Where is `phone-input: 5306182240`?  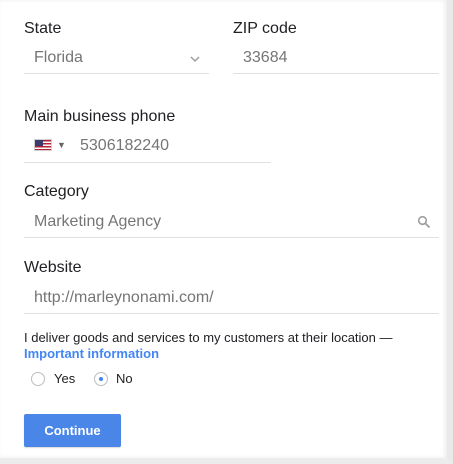 phone-input: 5306182240 is located at coordinates (124, 146).